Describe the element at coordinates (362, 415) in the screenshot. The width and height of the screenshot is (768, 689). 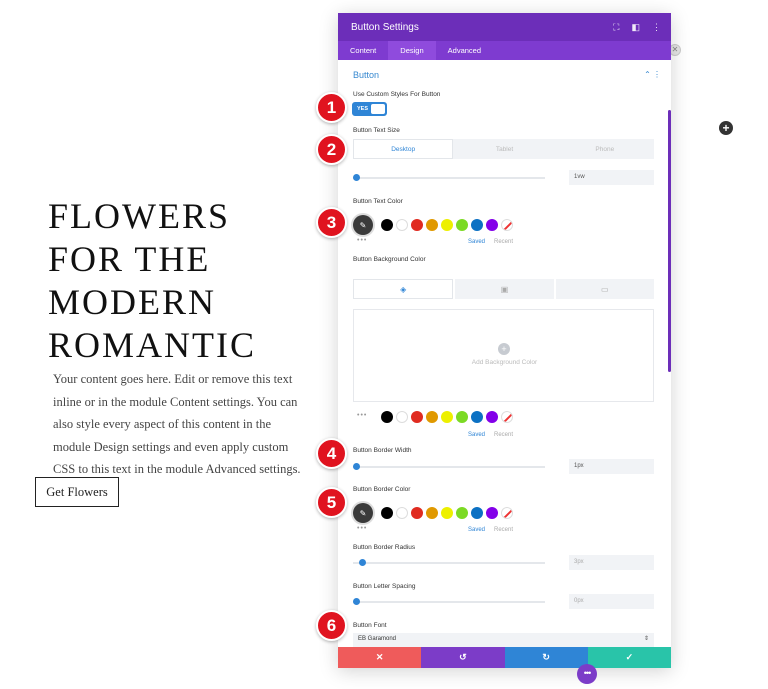
I see `bg-palette-more-icon: •••` at that location.